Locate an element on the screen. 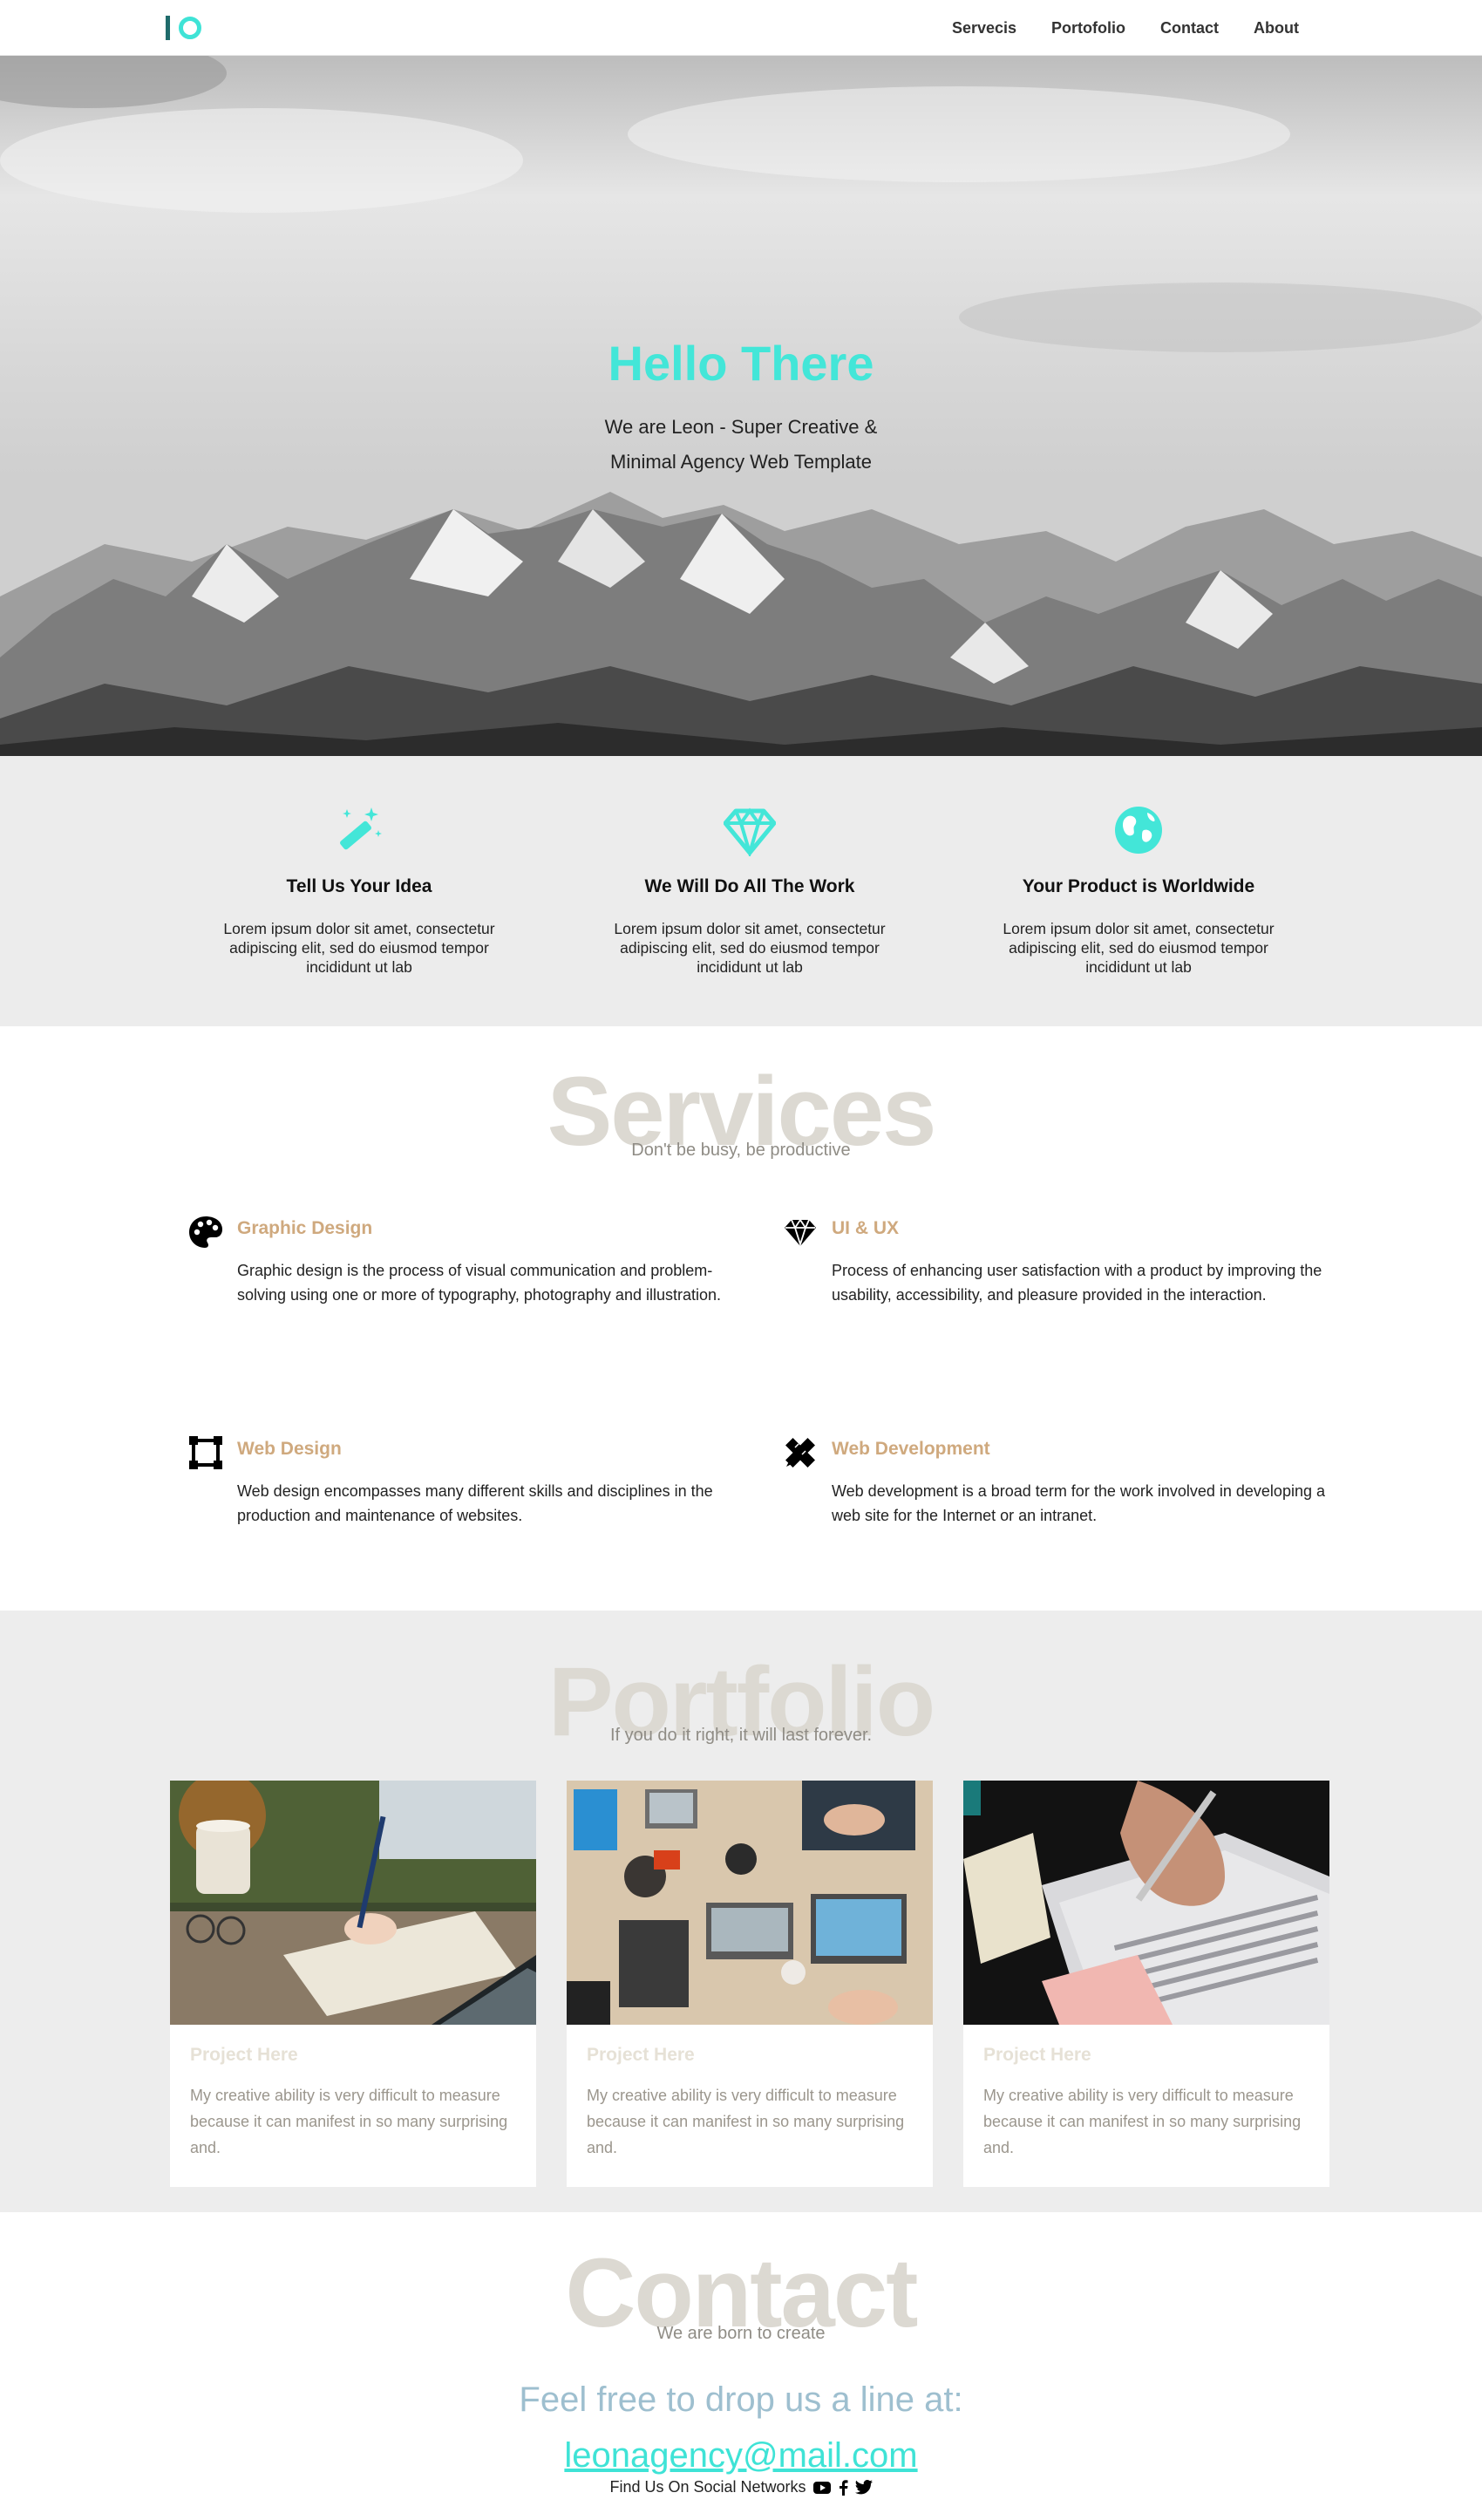 The height and width of the screenshot is (2520, 1482). service-title: Web Development is located at coordinates (911, 1449).